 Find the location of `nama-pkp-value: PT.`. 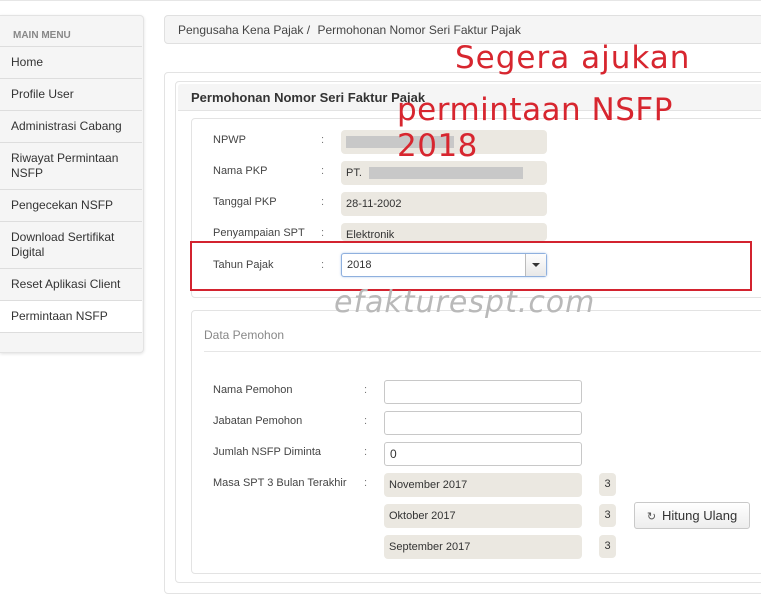

nama-pkp-value: PT. is located at coordinates (444, 173).